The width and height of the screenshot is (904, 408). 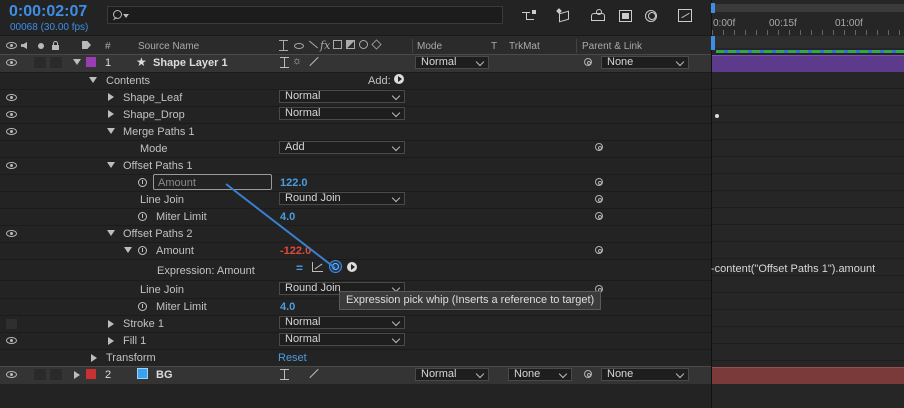 I want to click on shape-drop-expand-icon, so click(x=111, y=114).